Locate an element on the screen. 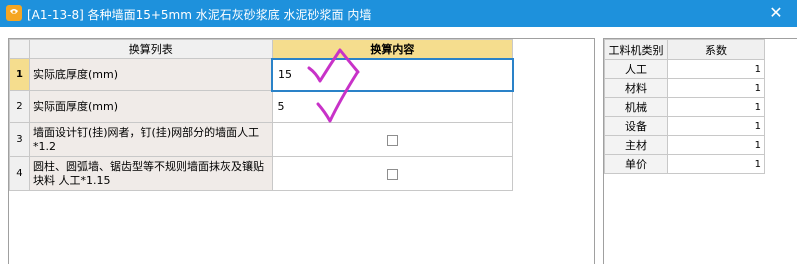 Image resolution: width=797 pixels, height=264 pixels. close-icon: ✕ is located at coordinates (776, 12).